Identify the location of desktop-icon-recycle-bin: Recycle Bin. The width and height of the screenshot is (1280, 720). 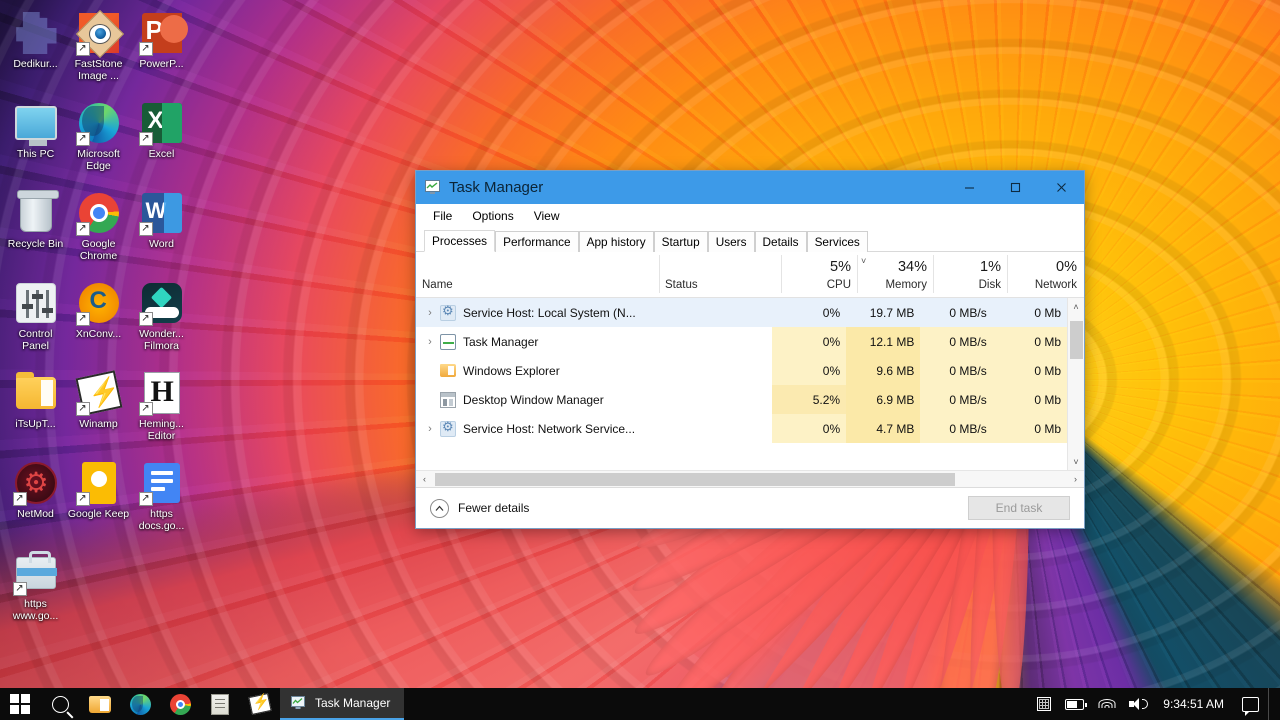
(35, 231).